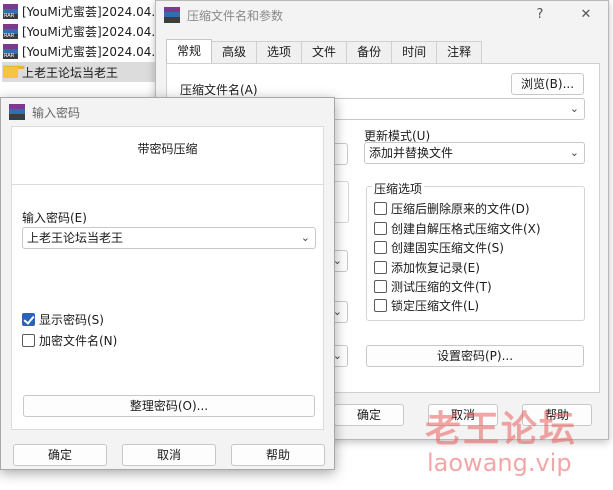 The width and height of the screenshot is (613, 490). What do you see at coordinates (54, 218) in the screenshot?
I see `password-label: 输入密码(E)` at bounding box center [54, 218].